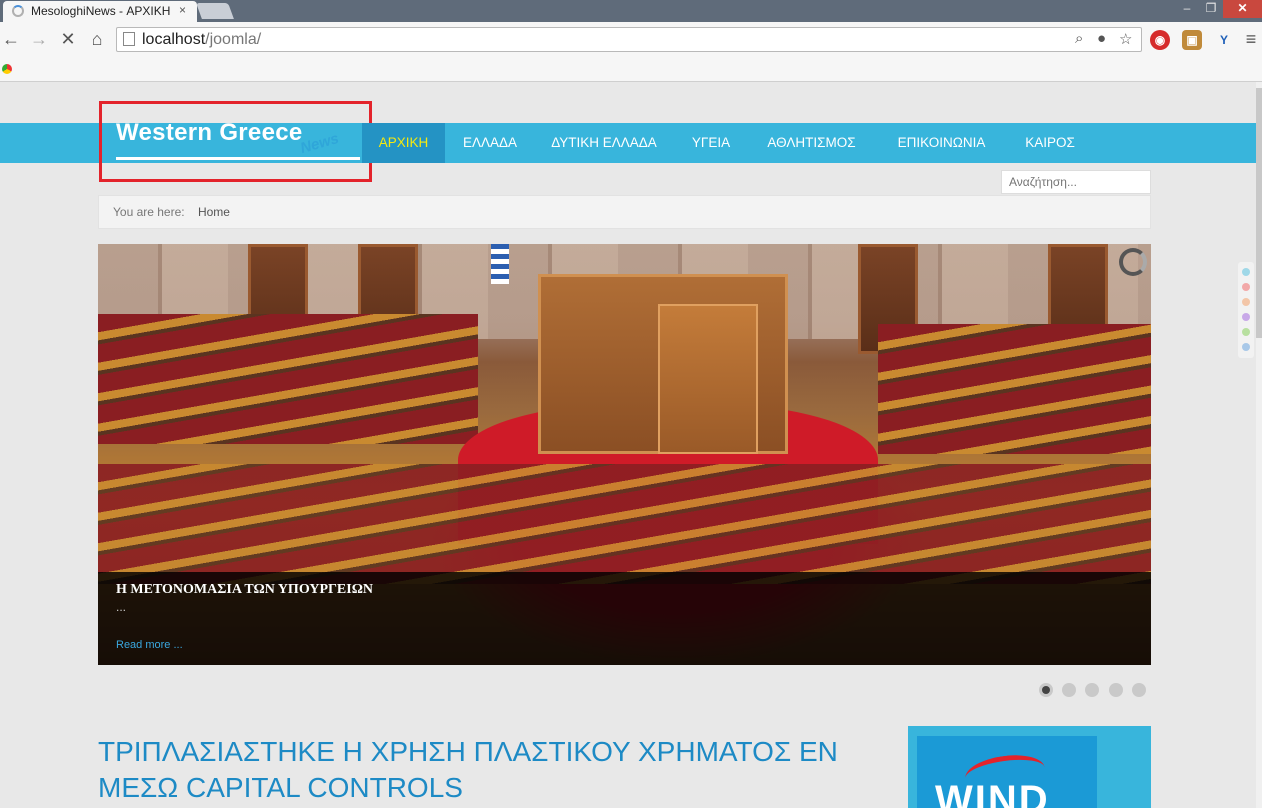 The height and width of the screenshot is (808, 1262). Describe the element at coordinates (7, 69) in the screenshot. I see `apps-icon` at that location.